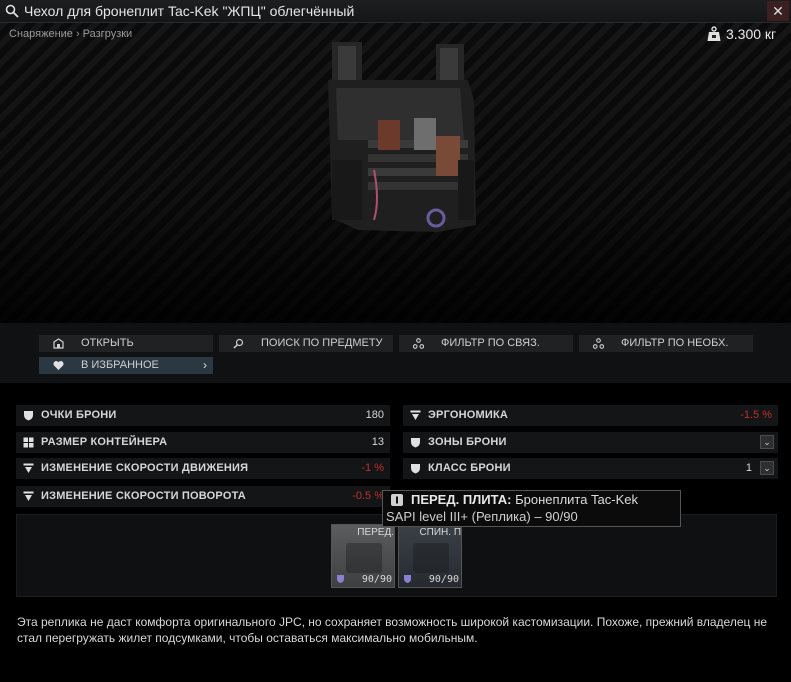  I want to click on stat-value: 13, so click(377, 442).